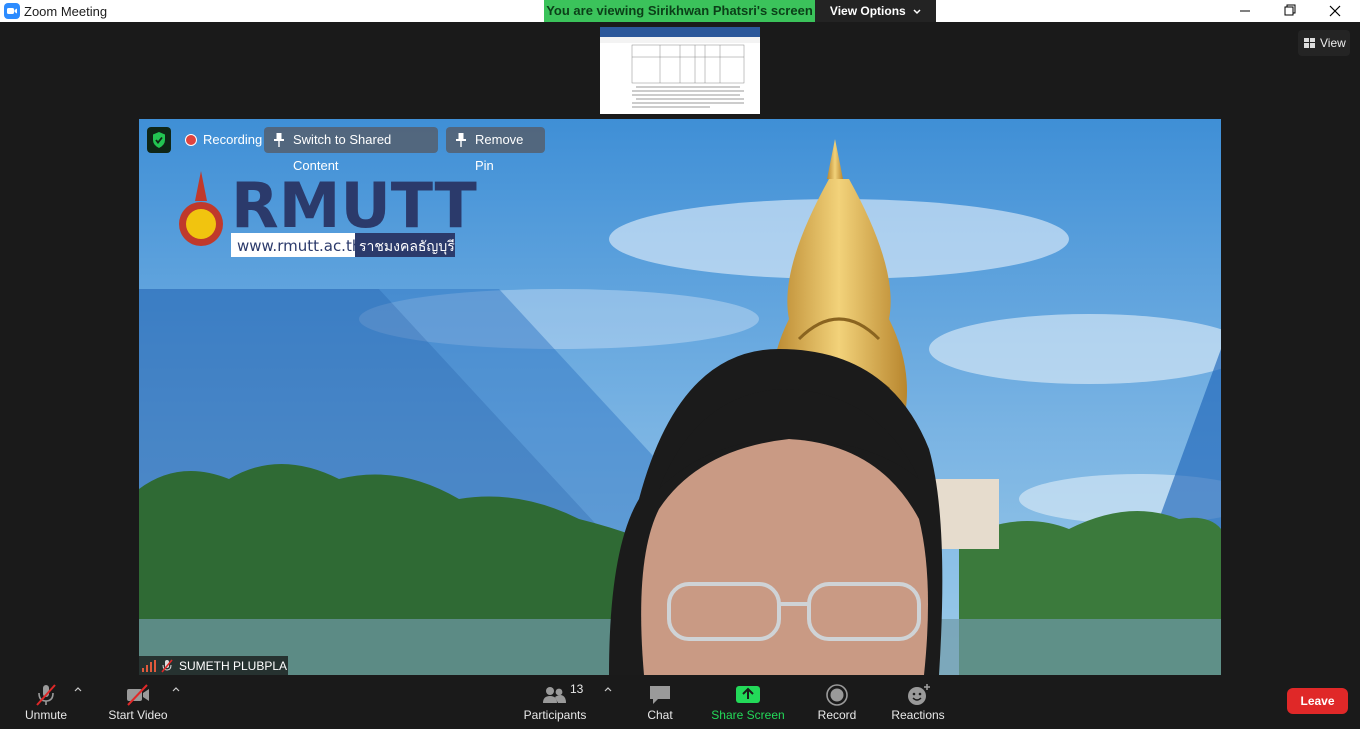 The image size is (1360, 729). What do you see at coordinates (1335, 11) in the screenshot?
I see `close-icon` at bounding box center [1335, 11].